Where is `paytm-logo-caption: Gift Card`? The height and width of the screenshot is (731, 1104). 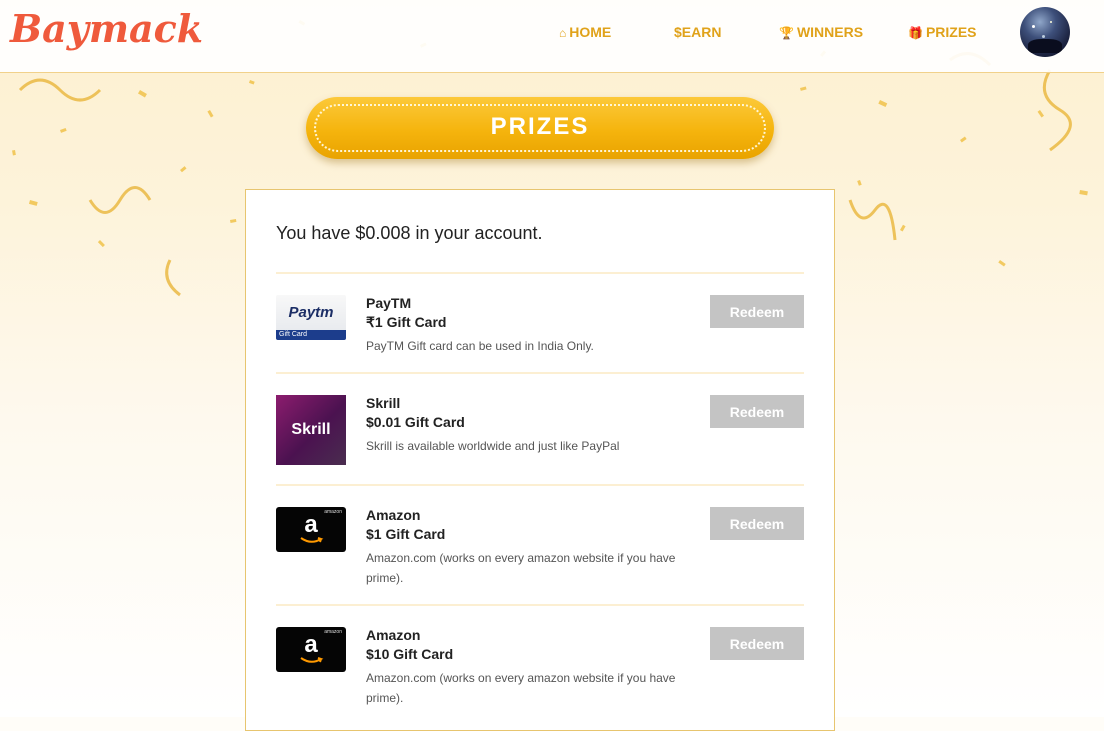 paytm-logo-caption: Gift Card is located at coordinates (293, 334).